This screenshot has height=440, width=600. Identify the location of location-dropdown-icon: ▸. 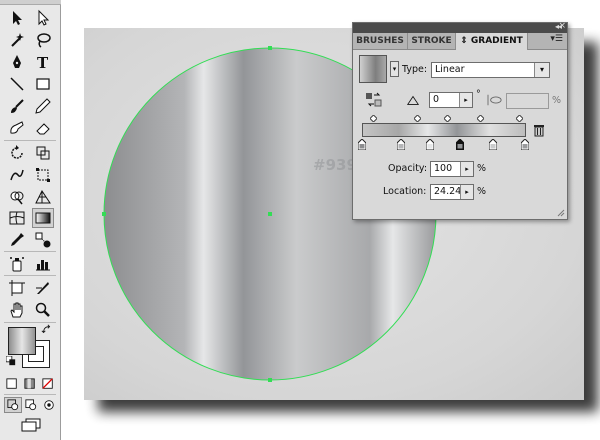
(466, 192).